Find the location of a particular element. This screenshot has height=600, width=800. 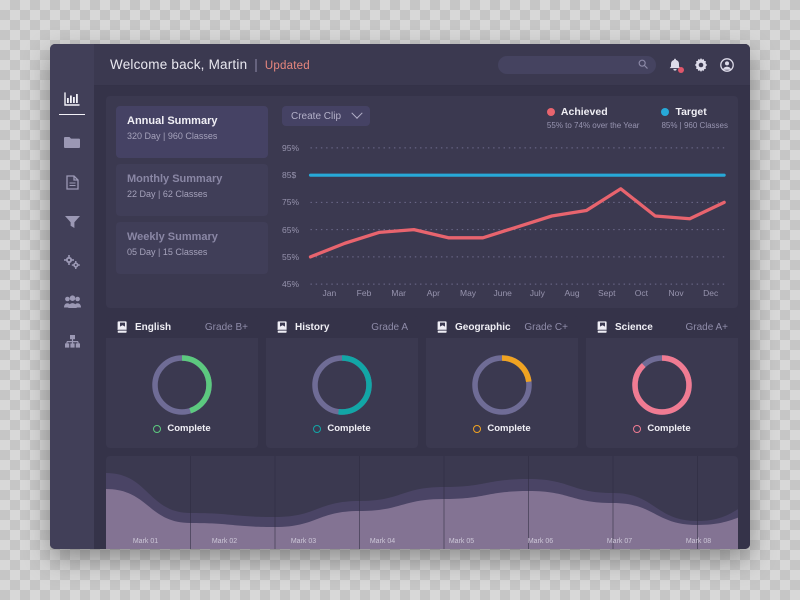

folder-icon is located at coordinates (72, 142).